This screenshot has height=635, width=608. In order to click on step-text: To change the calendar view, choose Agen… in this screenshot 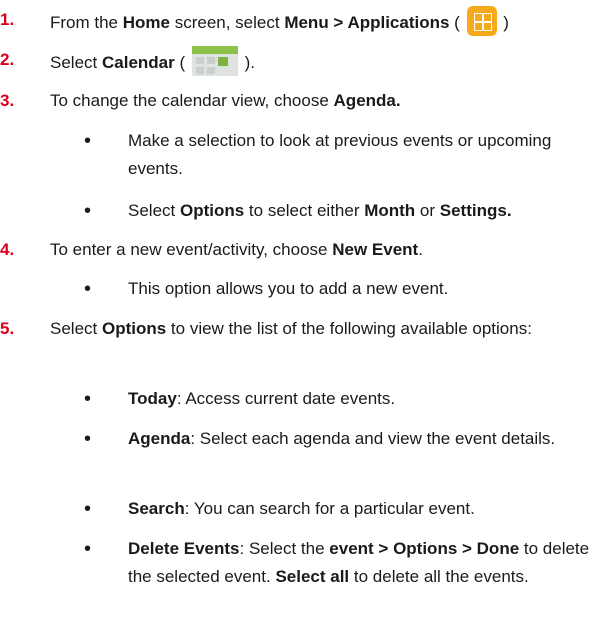, I will do `click(325, 101)`.